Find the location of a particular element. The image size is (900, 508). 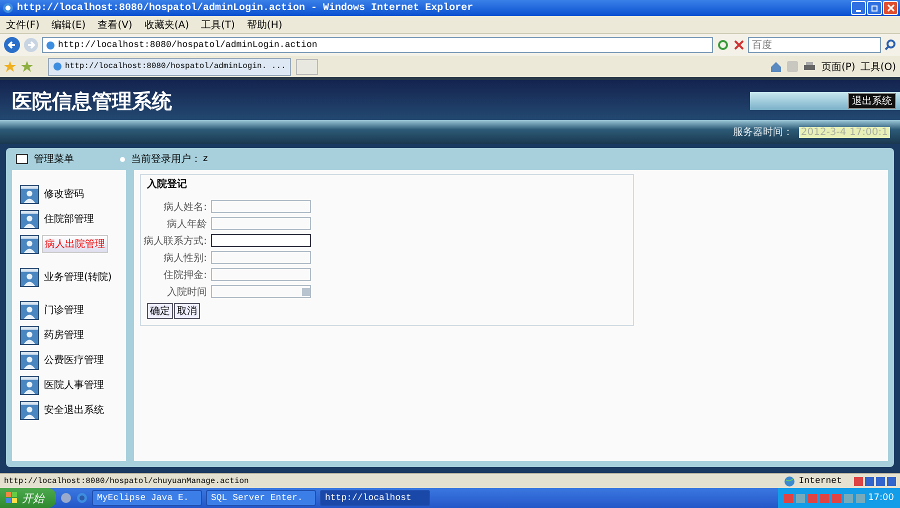

printer-icon is located at coordinates (809, 66).